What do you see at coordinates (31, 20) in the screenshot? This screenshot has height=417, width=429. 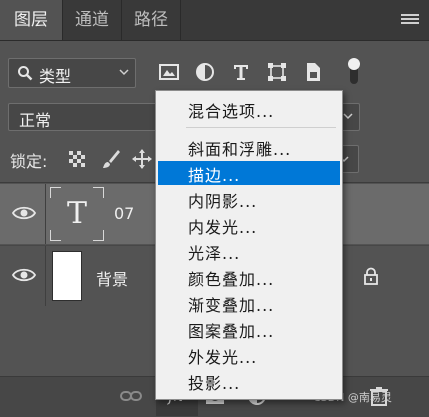 I see `tab-layers: 图层` at bounding box center [31, 20].